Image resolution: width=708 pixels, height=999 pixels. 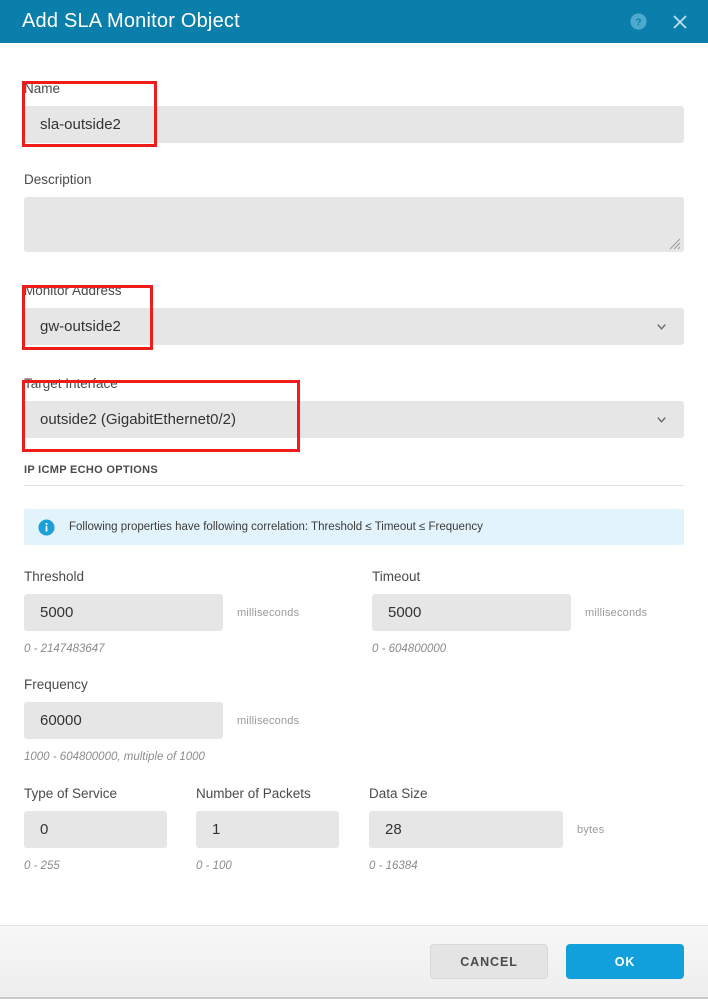 I want to click on ok-button: OK, so click(x=625, y=961).